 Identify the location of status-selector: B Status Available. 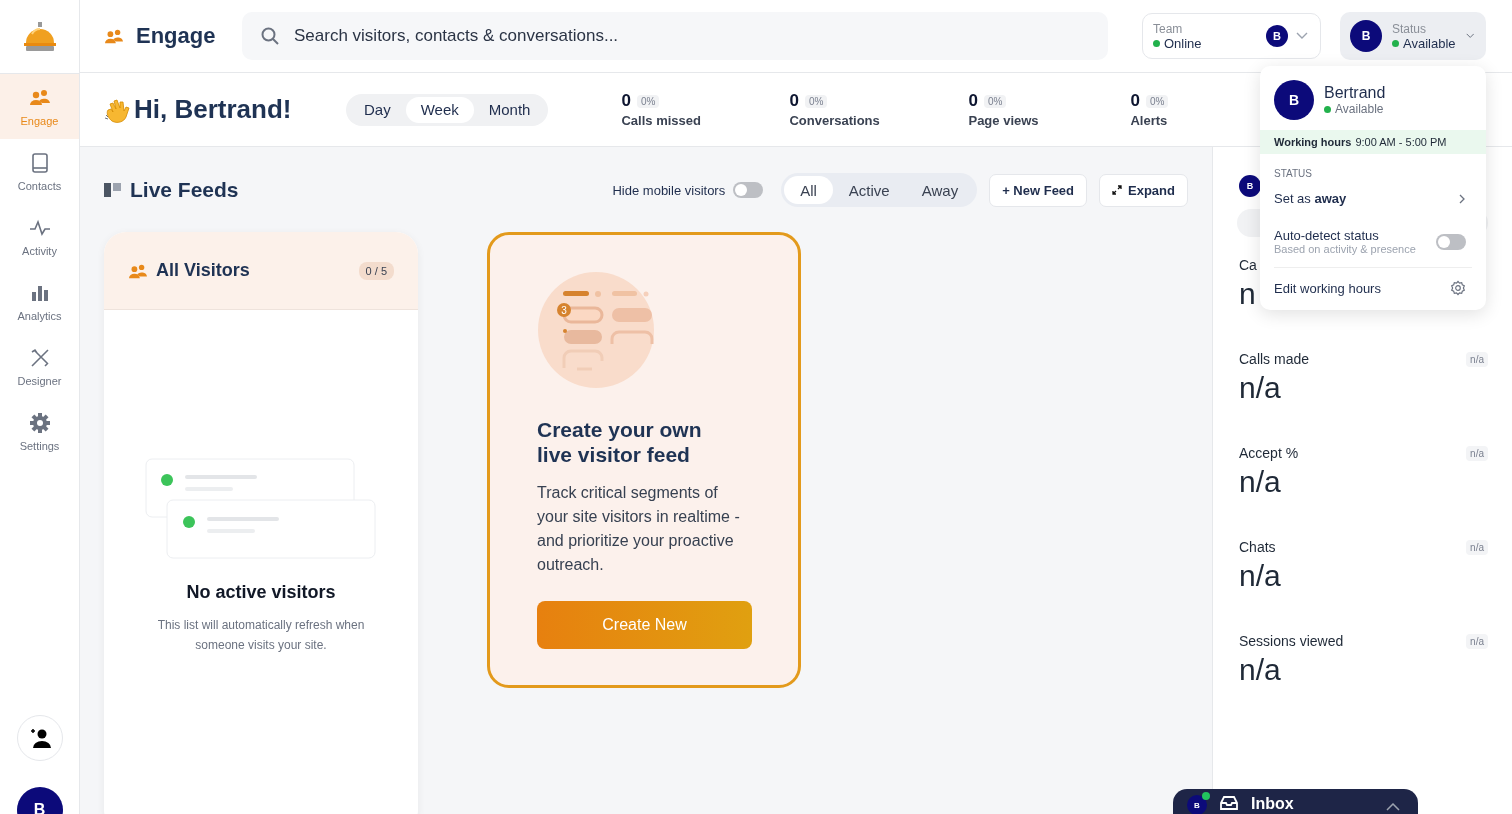
(1413, 36).